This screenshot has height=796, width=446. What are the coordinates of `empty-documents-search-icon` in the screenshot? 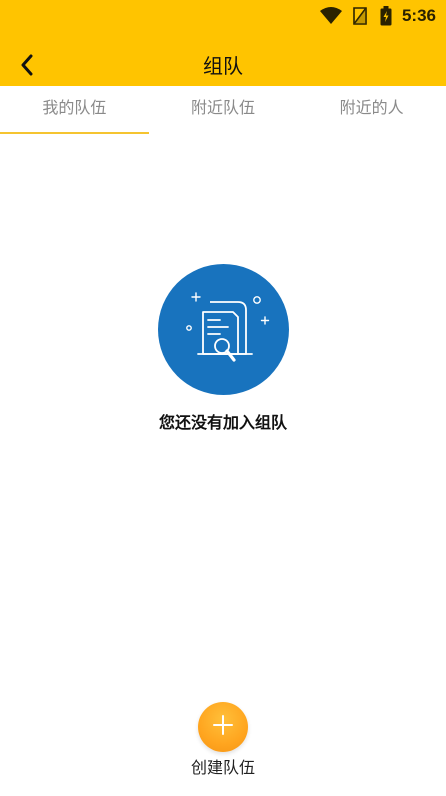 It's located at (223, 329).